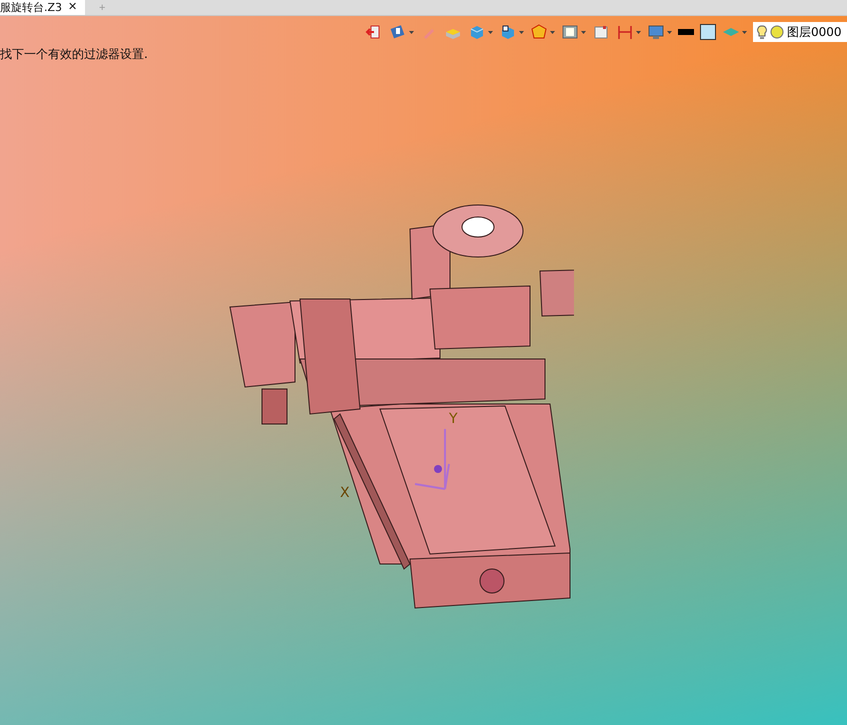 The height and width of the screenshot is (725, 847). I want to click on document-tool, so click(401, 32).